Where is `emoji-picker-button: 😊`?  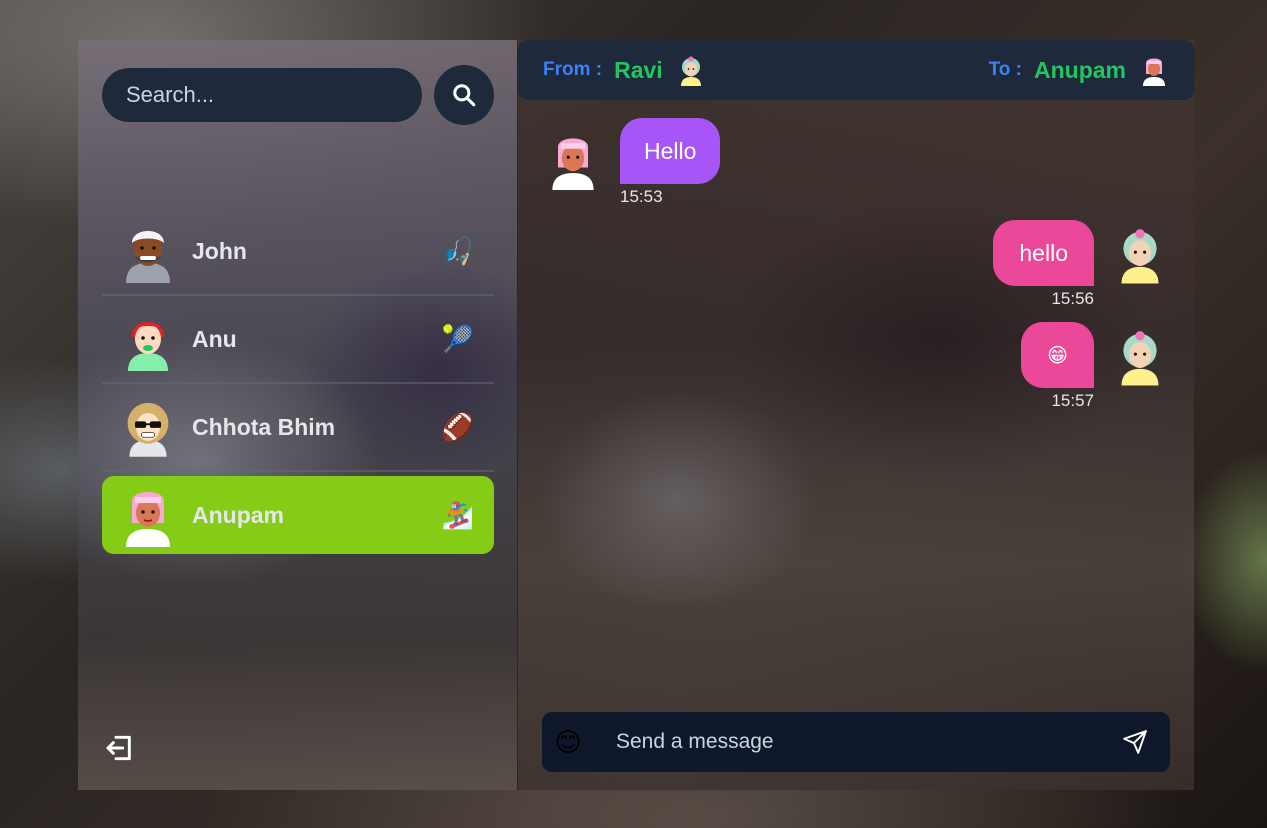
emoji-picker-button: 😊 is located at coordinates (568, 742).